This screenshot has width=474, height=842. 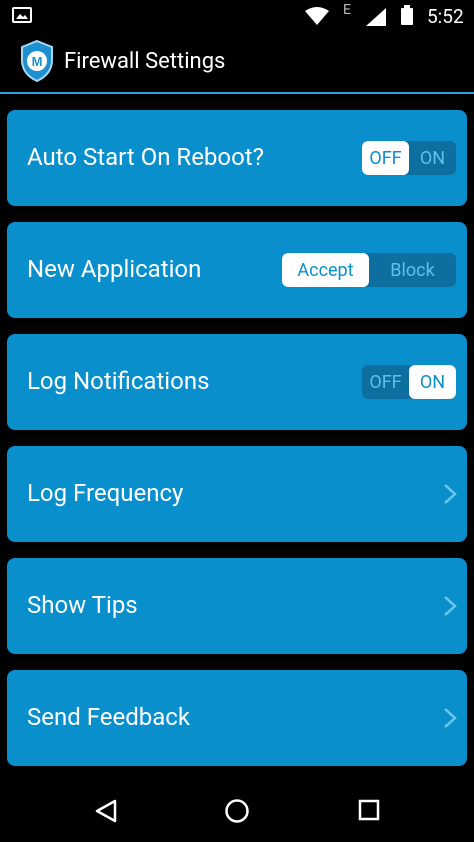 I want to click on new-application-toggle: Accept Block, so click(x=369, y=270).